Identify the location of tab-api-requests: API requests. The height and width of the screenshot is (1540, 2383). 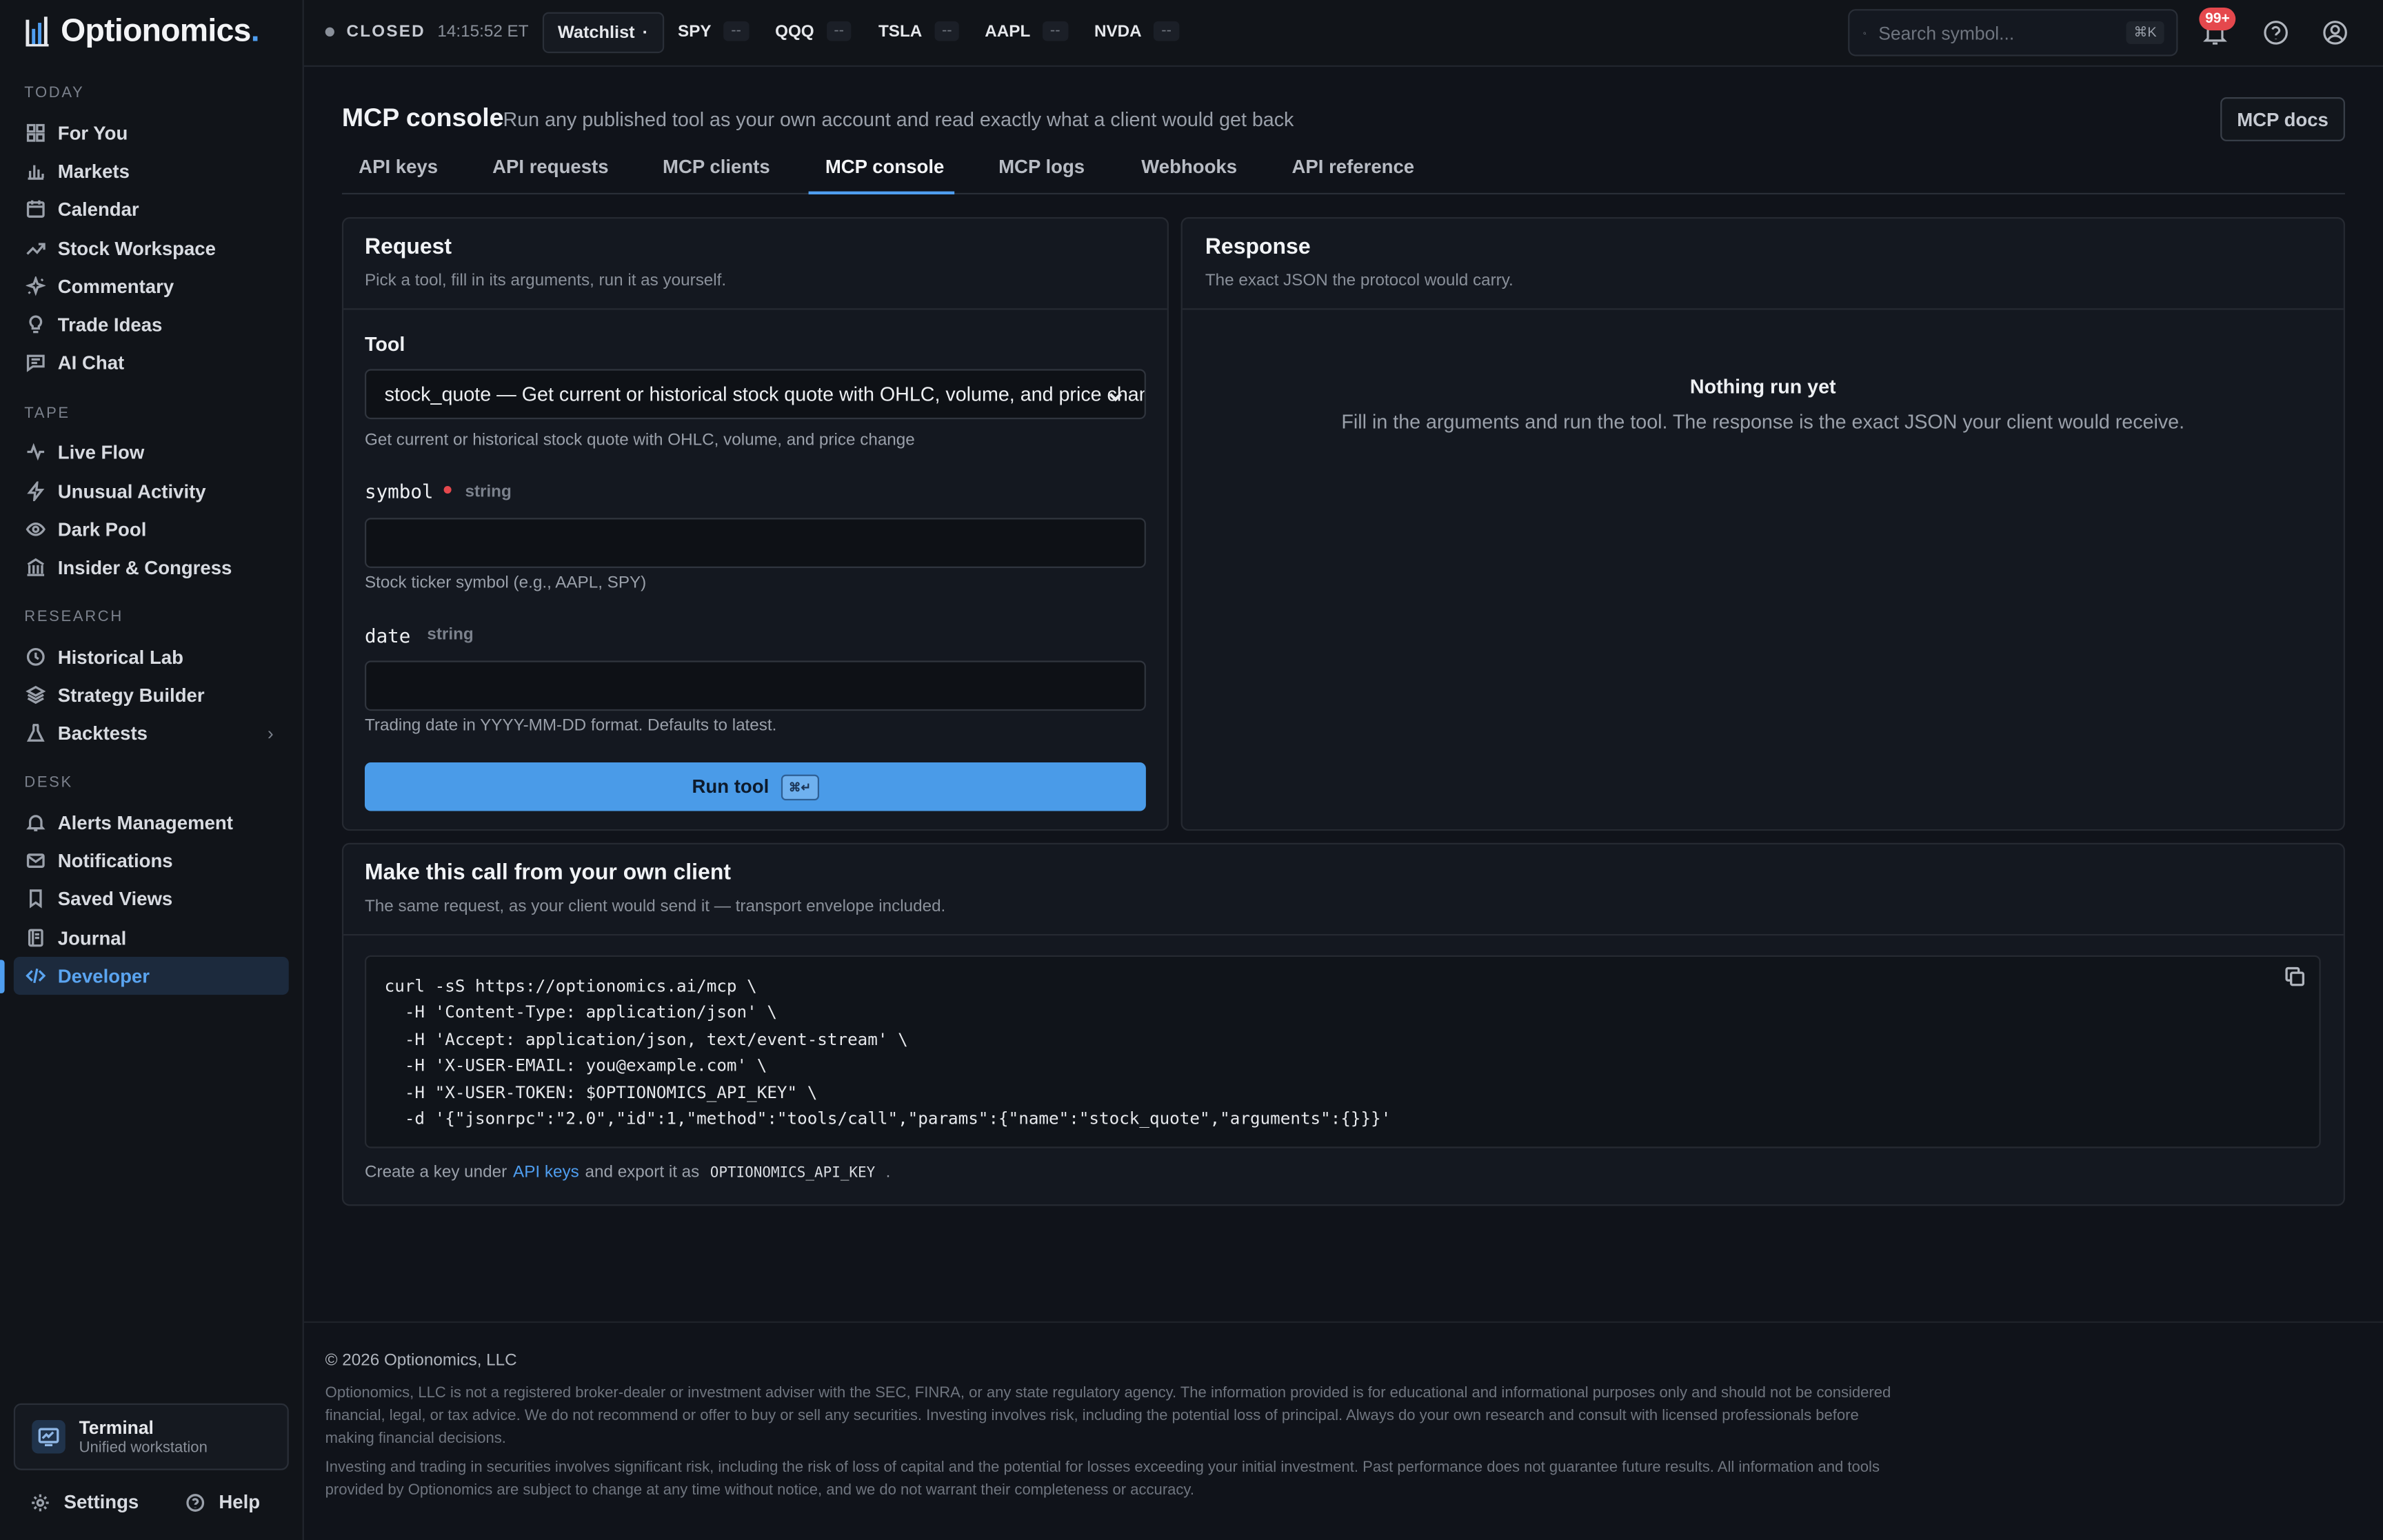
(550, 167).